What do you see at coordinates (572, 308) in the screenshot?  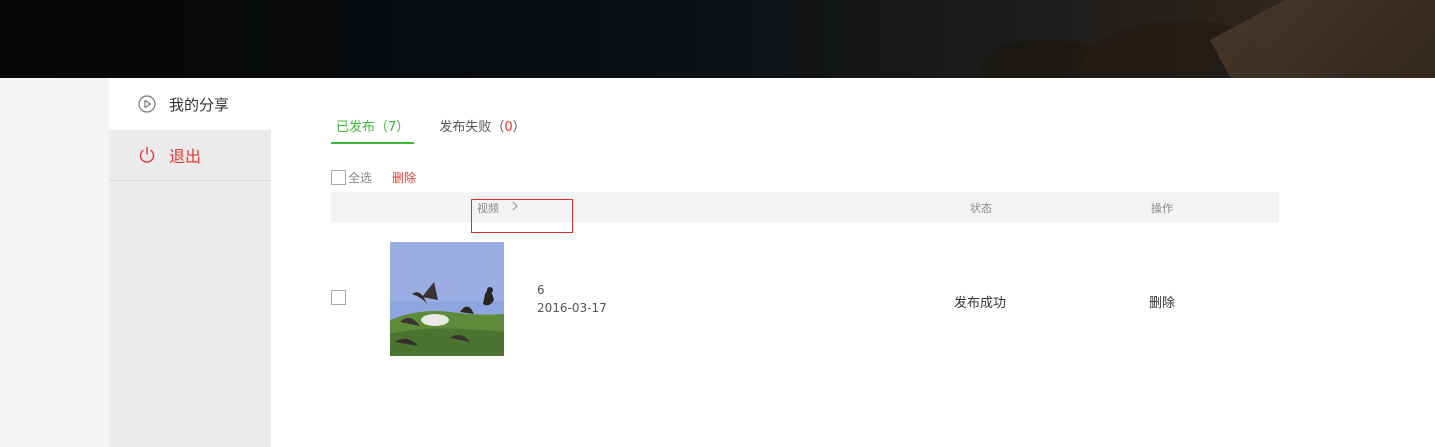 I see `video-date: 2016-03-17` at bounding box center [572, 308].